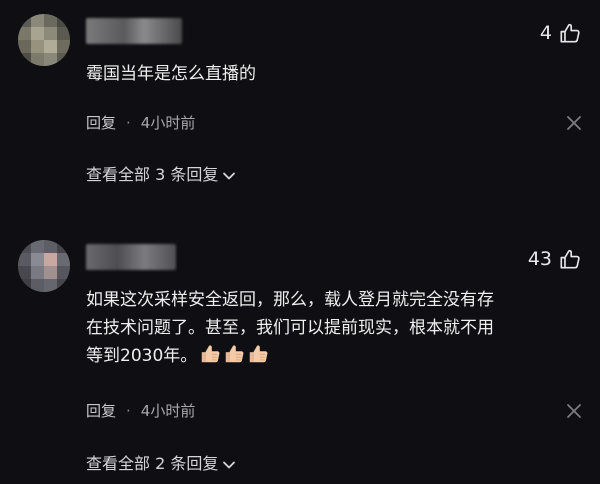  Describe the element at coordinates (539, 259) in the screenshot. I see `like-count: 43` at that location.